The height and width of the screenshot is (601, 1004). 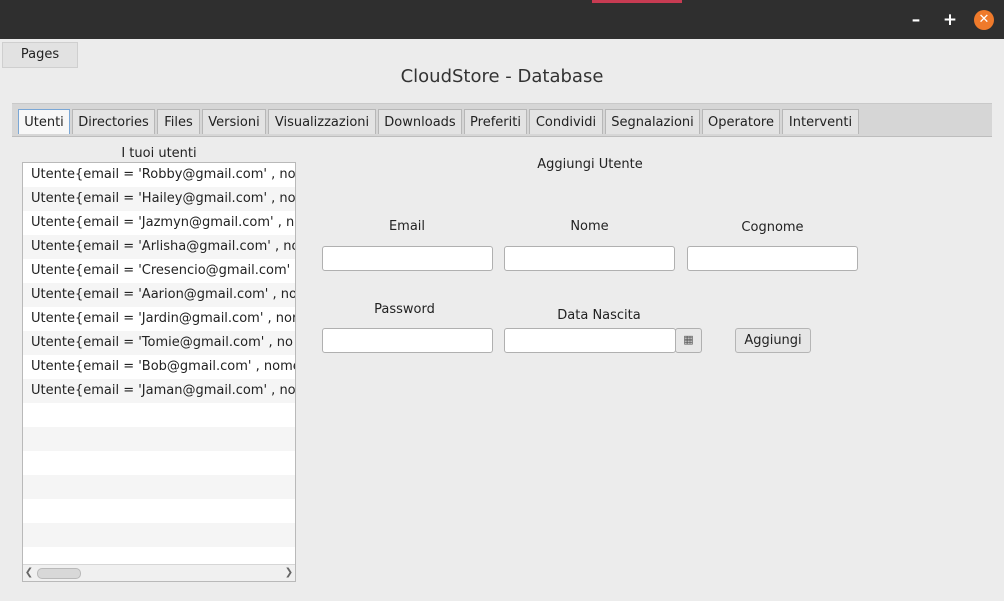 I want to click on tab-condividi: Condividi, so click(x=566, y=121).